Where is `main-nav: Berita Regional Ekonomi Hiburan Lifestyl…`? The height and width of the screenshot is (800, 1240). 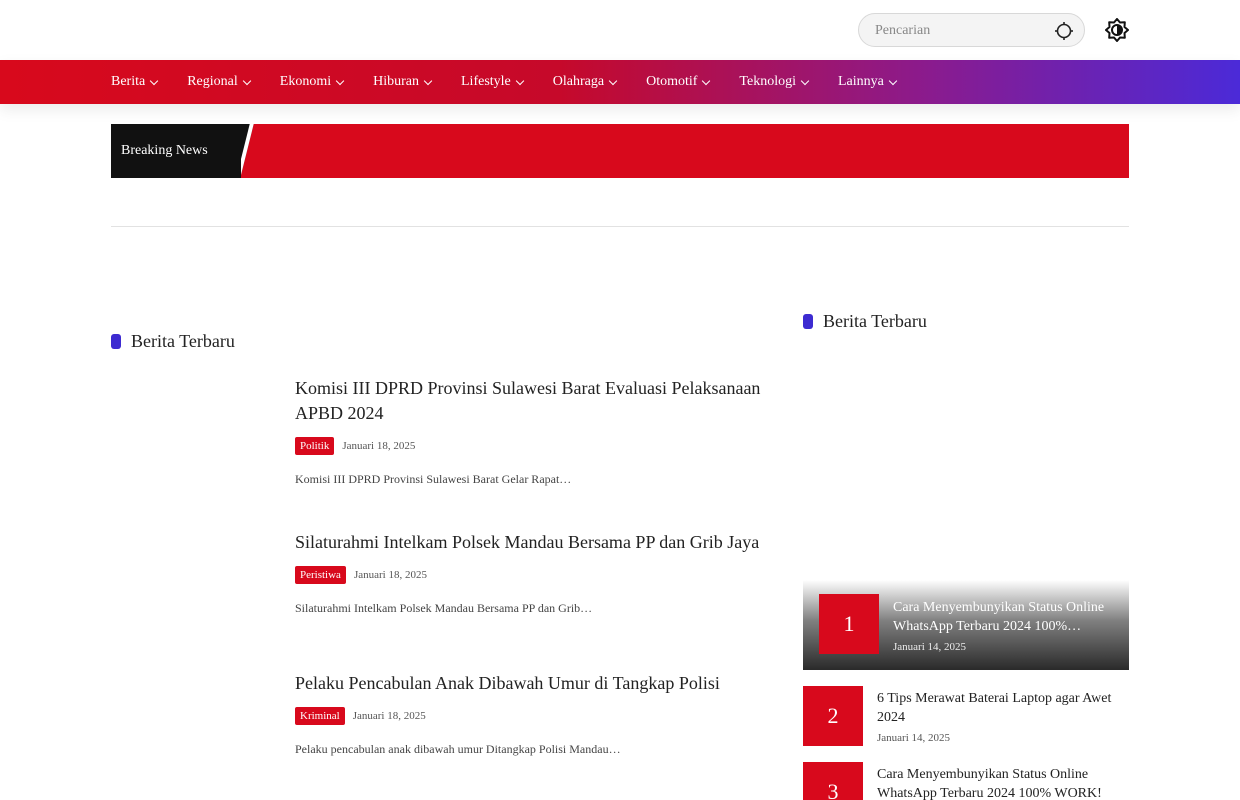 main-nav: Berita Regional Ekonomi Hiburan Lifestyl… is located at coordinates (620, 82).